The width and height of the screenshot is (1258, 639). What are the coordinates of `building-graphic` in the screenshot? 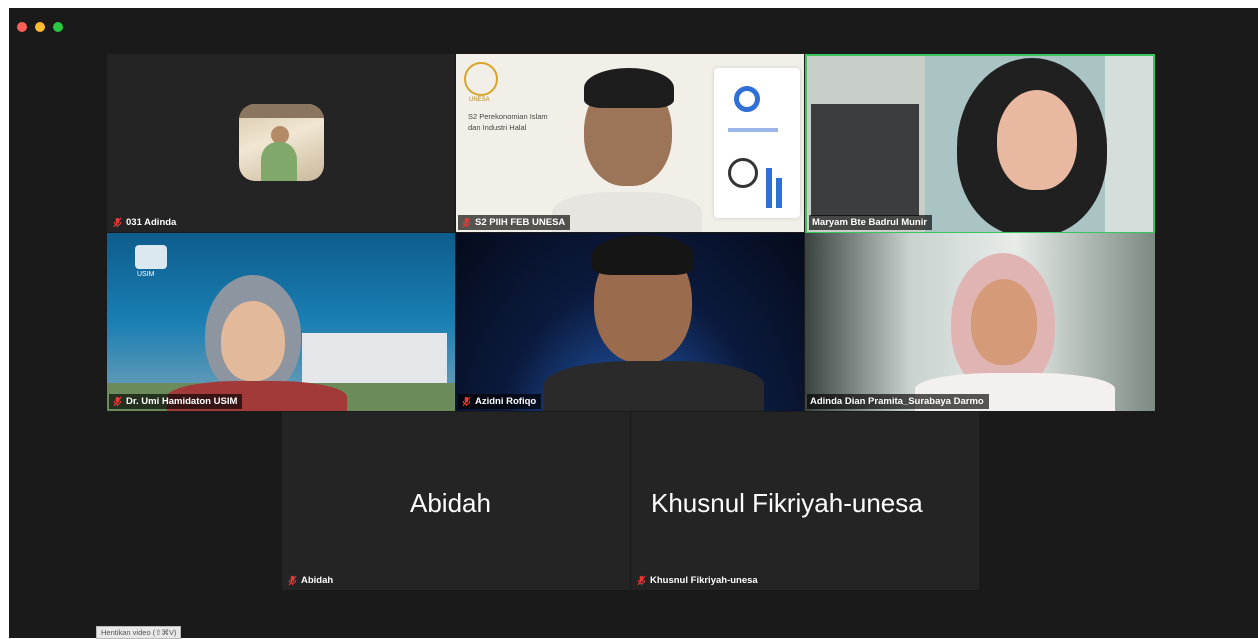 It's located at (374, 361).